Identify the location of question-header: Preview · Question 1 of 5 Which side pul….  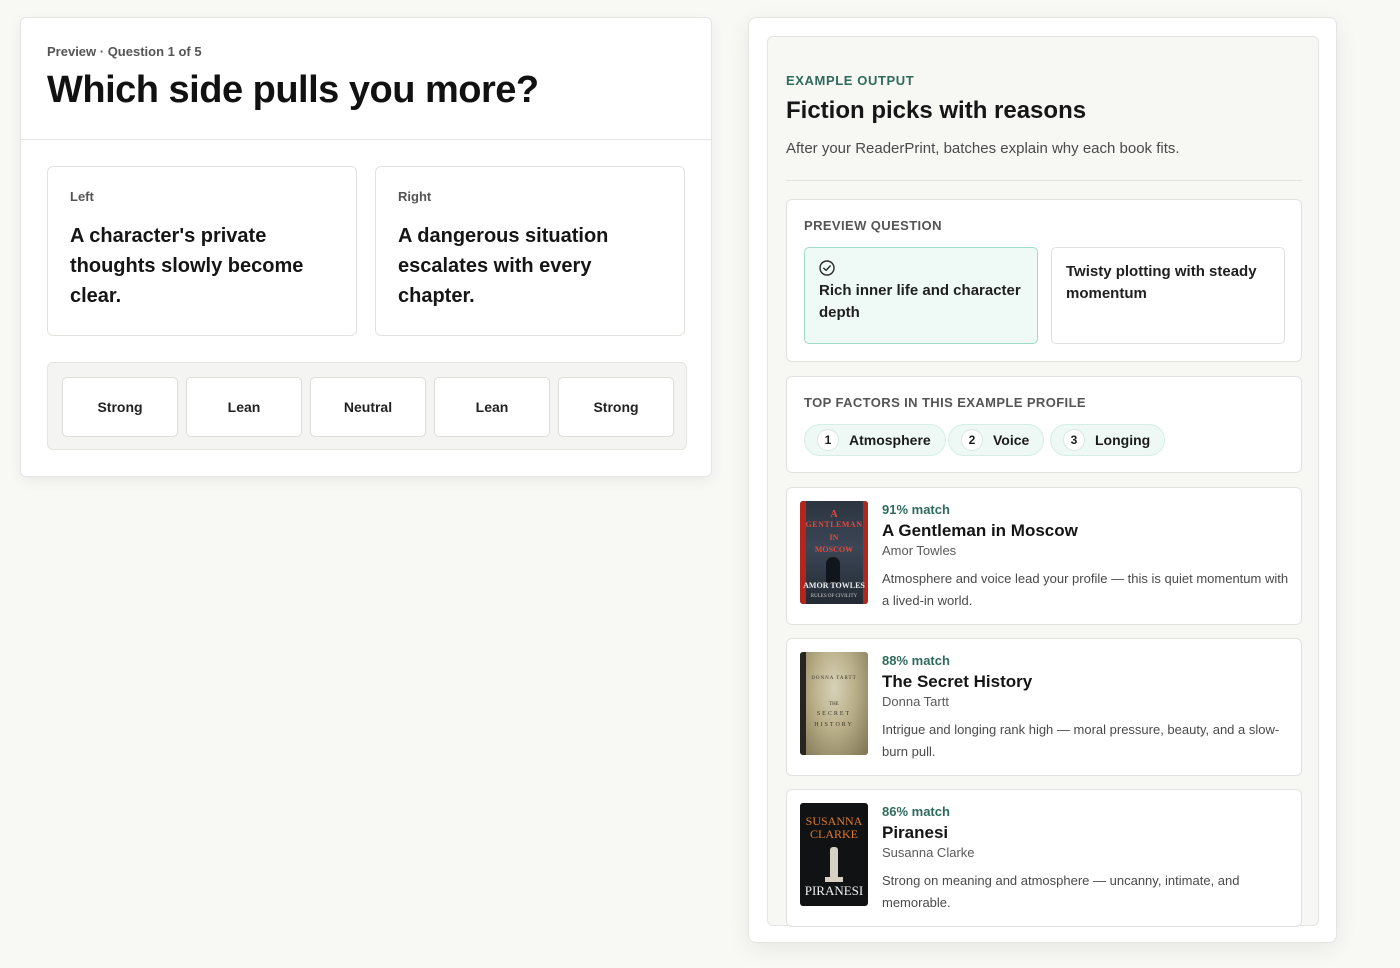
(366, 79).